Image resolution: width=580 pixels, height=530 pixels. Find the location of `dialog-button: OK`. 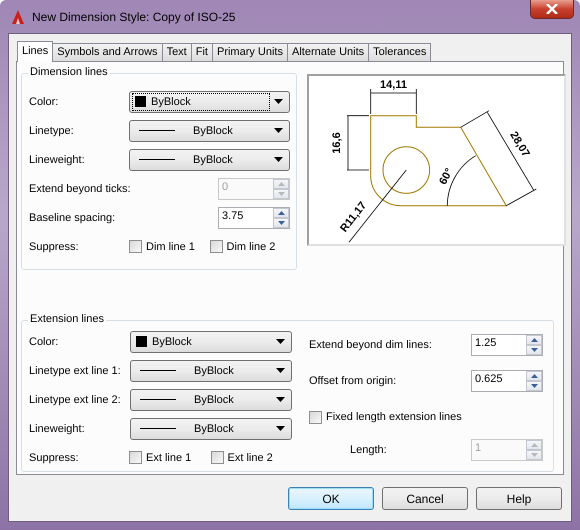

dialog-button: OK is located at coordinates (331, 498).